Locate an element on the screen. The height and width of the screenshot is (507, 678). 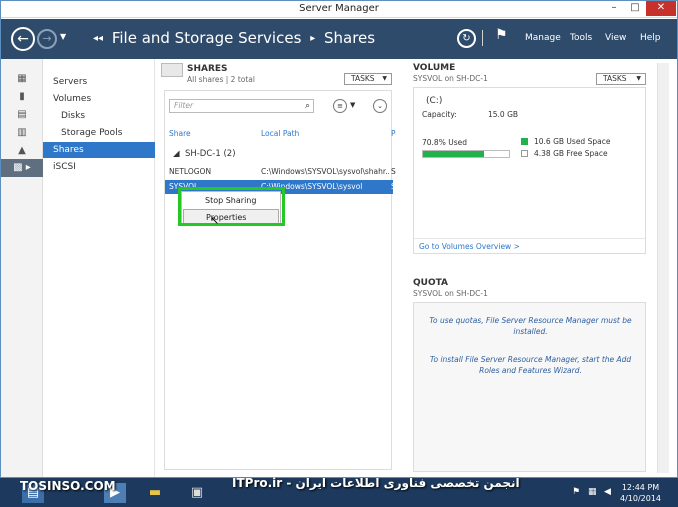
sidebar-item-volumes: Volumes is located at coordinates (99, 99).